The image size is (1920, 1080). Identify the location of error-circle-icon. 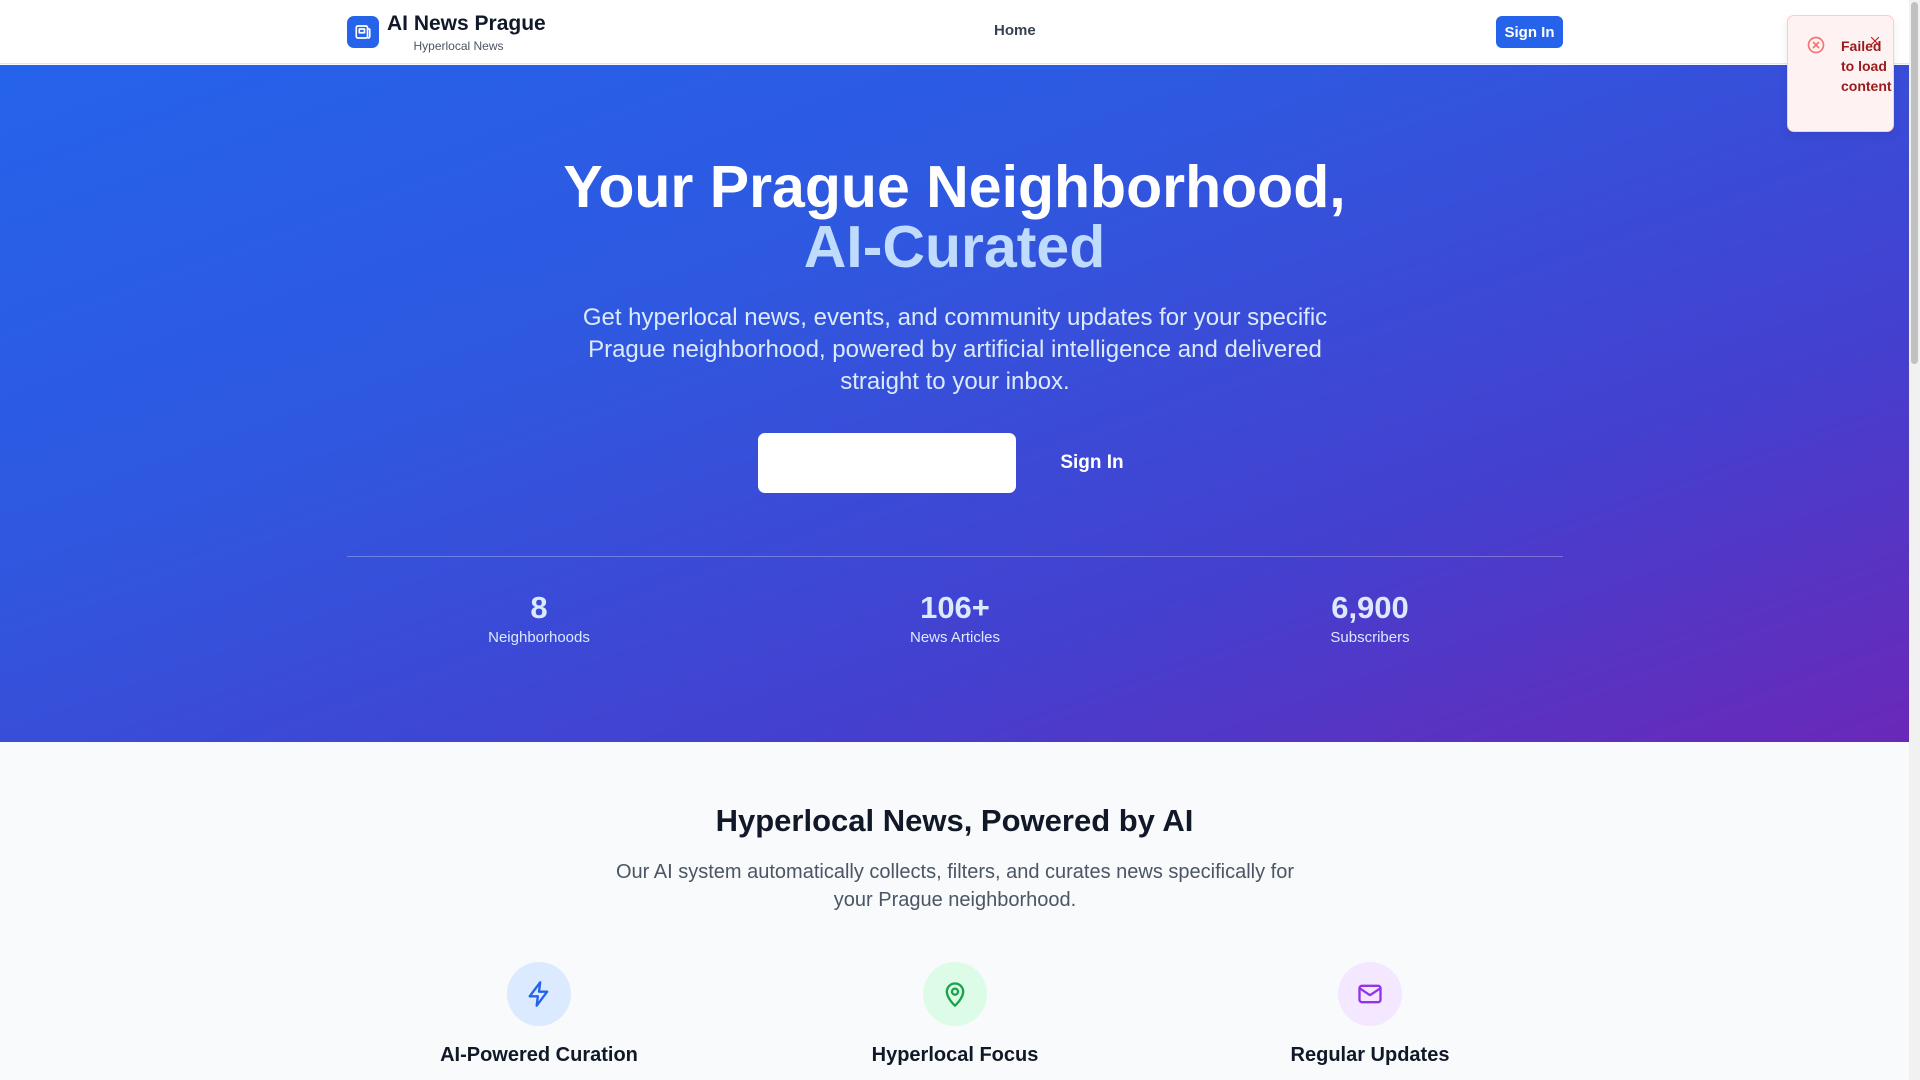
(1816, 45).